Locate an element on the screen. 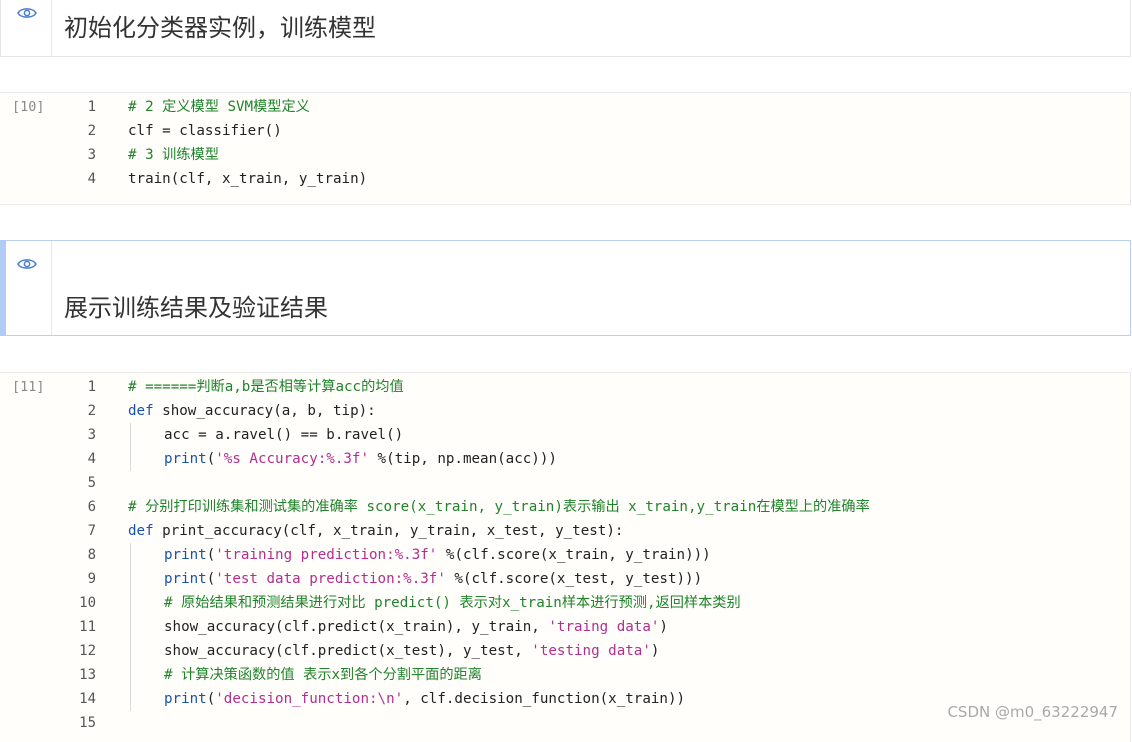  line-number: 10 is located at coordinates (87, 603).